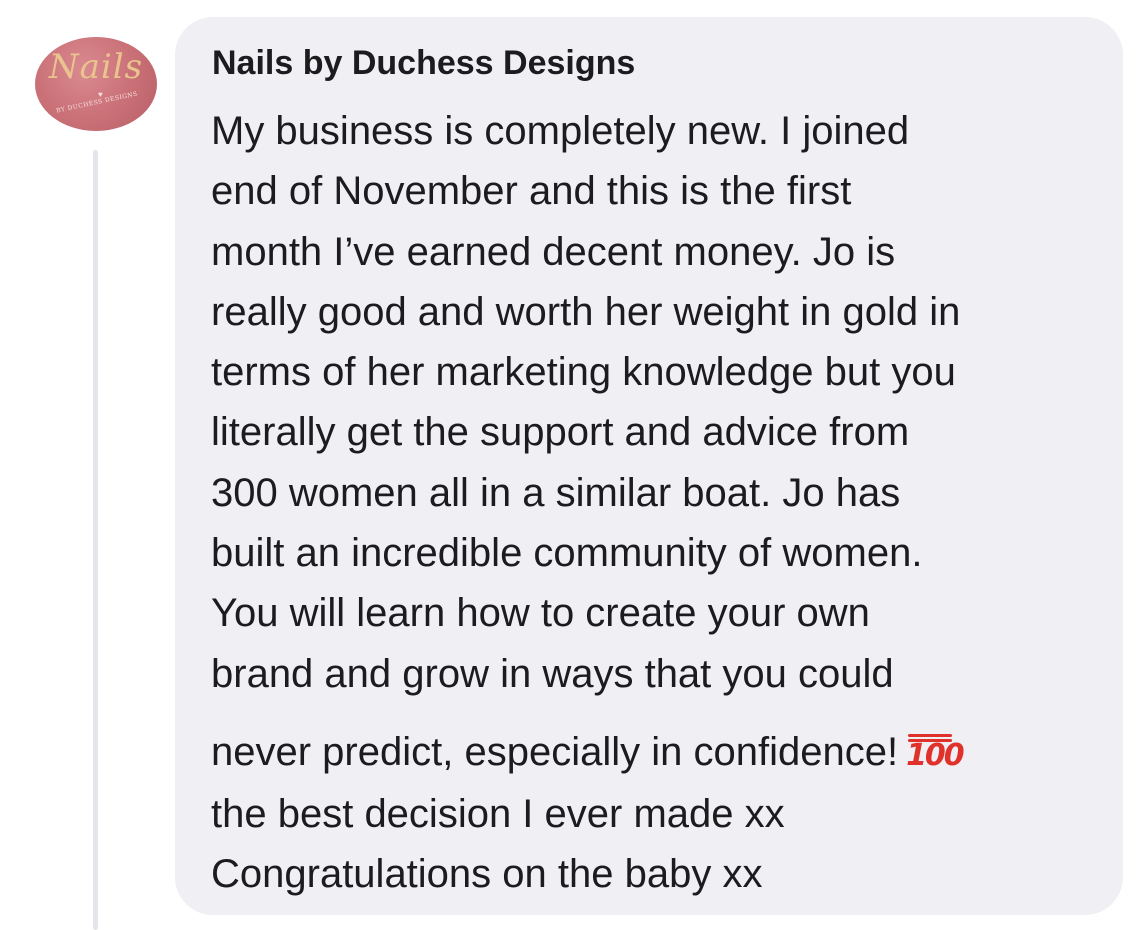  Describe the element at coordinates (583, 372) in the screenshot. I see `comment-line: terms of her marketing knowledge but you` at that location.